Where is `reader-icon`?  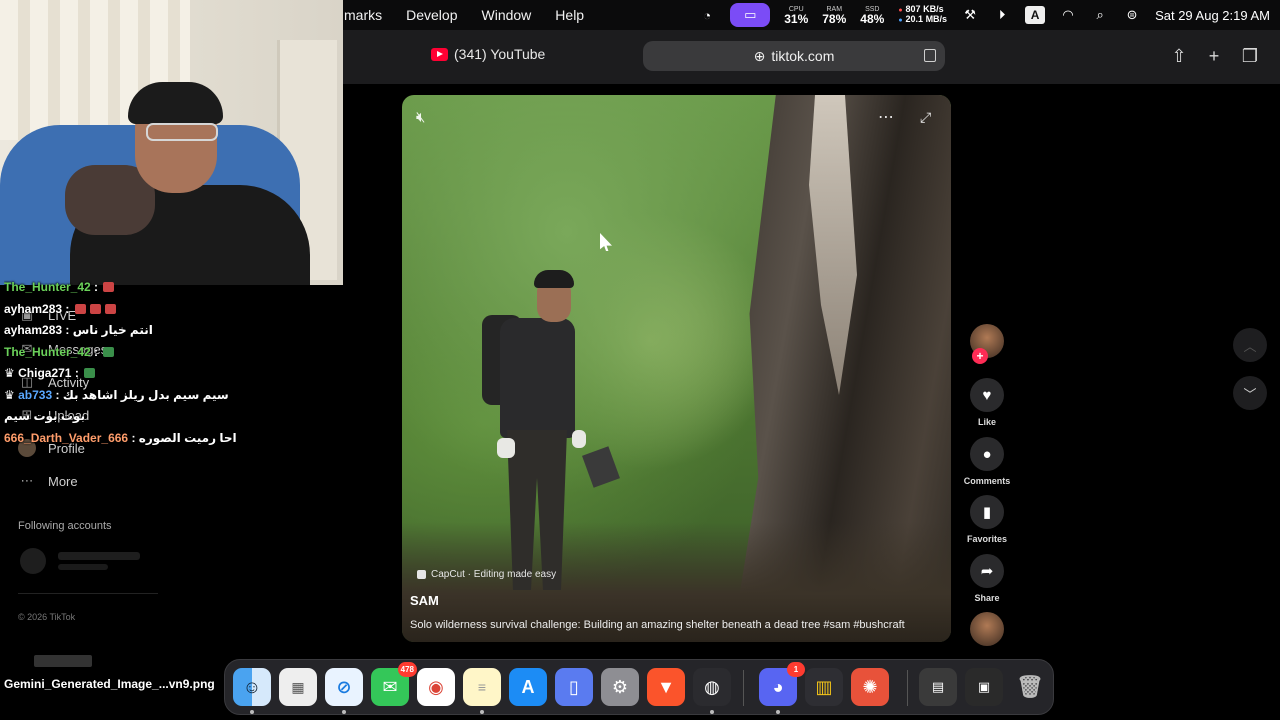 reader-icon is located at coordinates (930, 55).